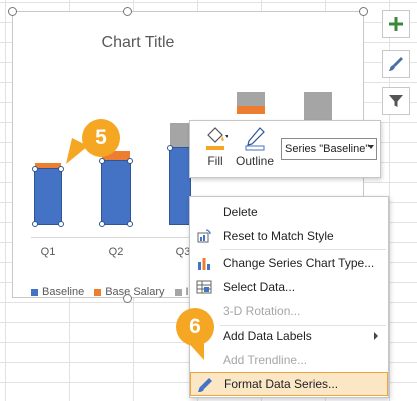  I want to click on chart-styles-button, so click(396, 64).